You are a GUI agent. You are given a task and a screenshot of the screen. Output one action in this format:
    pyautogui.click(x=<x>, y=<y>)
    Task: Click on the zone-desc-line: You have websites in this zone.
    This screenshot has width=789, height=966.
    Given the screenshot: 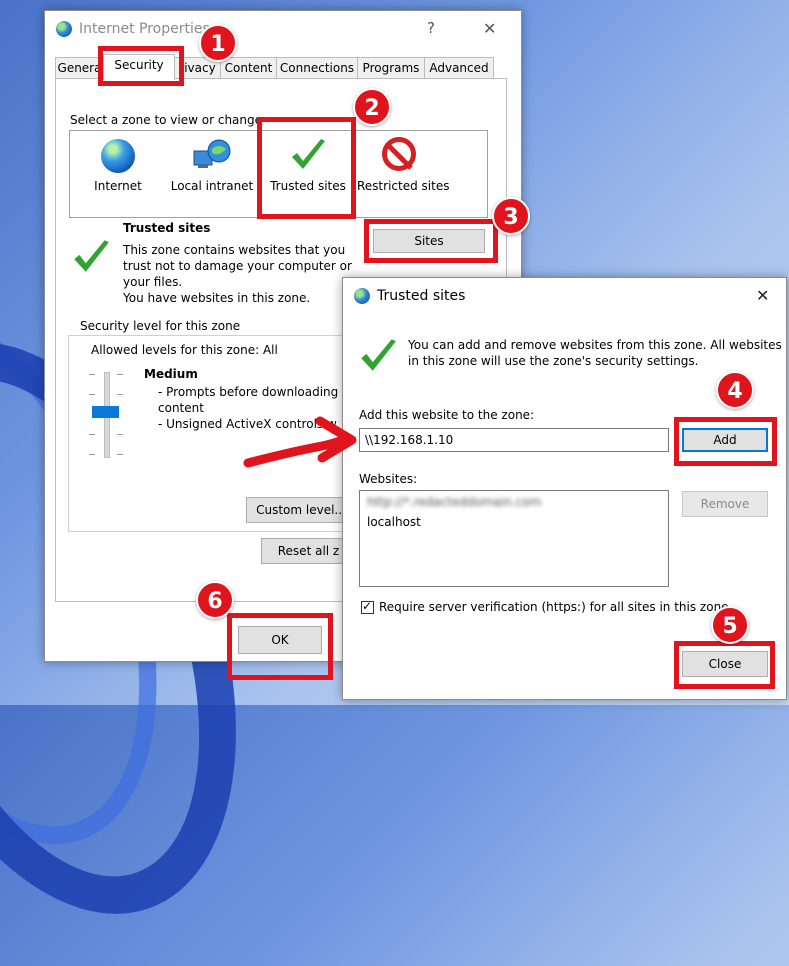 What is the action you would take?
    pyautogui.click(x=217, y=298)
    